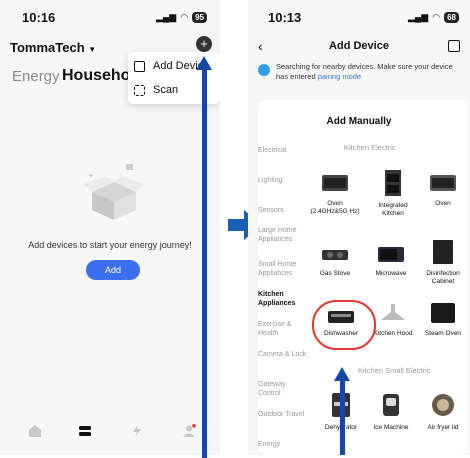 The height and width of the screenshot is (458, 470). Describe the element at coordinates (335, 194) in the screenshot. I see `device-oven-dual-band: Oven (2.4GHz&5G Hz)` at that location.